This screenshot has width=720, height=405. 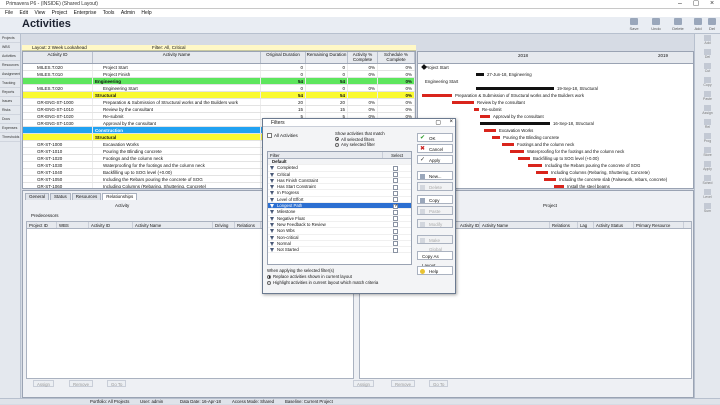 I want to click on col-activity-name: Activity Name, so click(x=177, y=57).